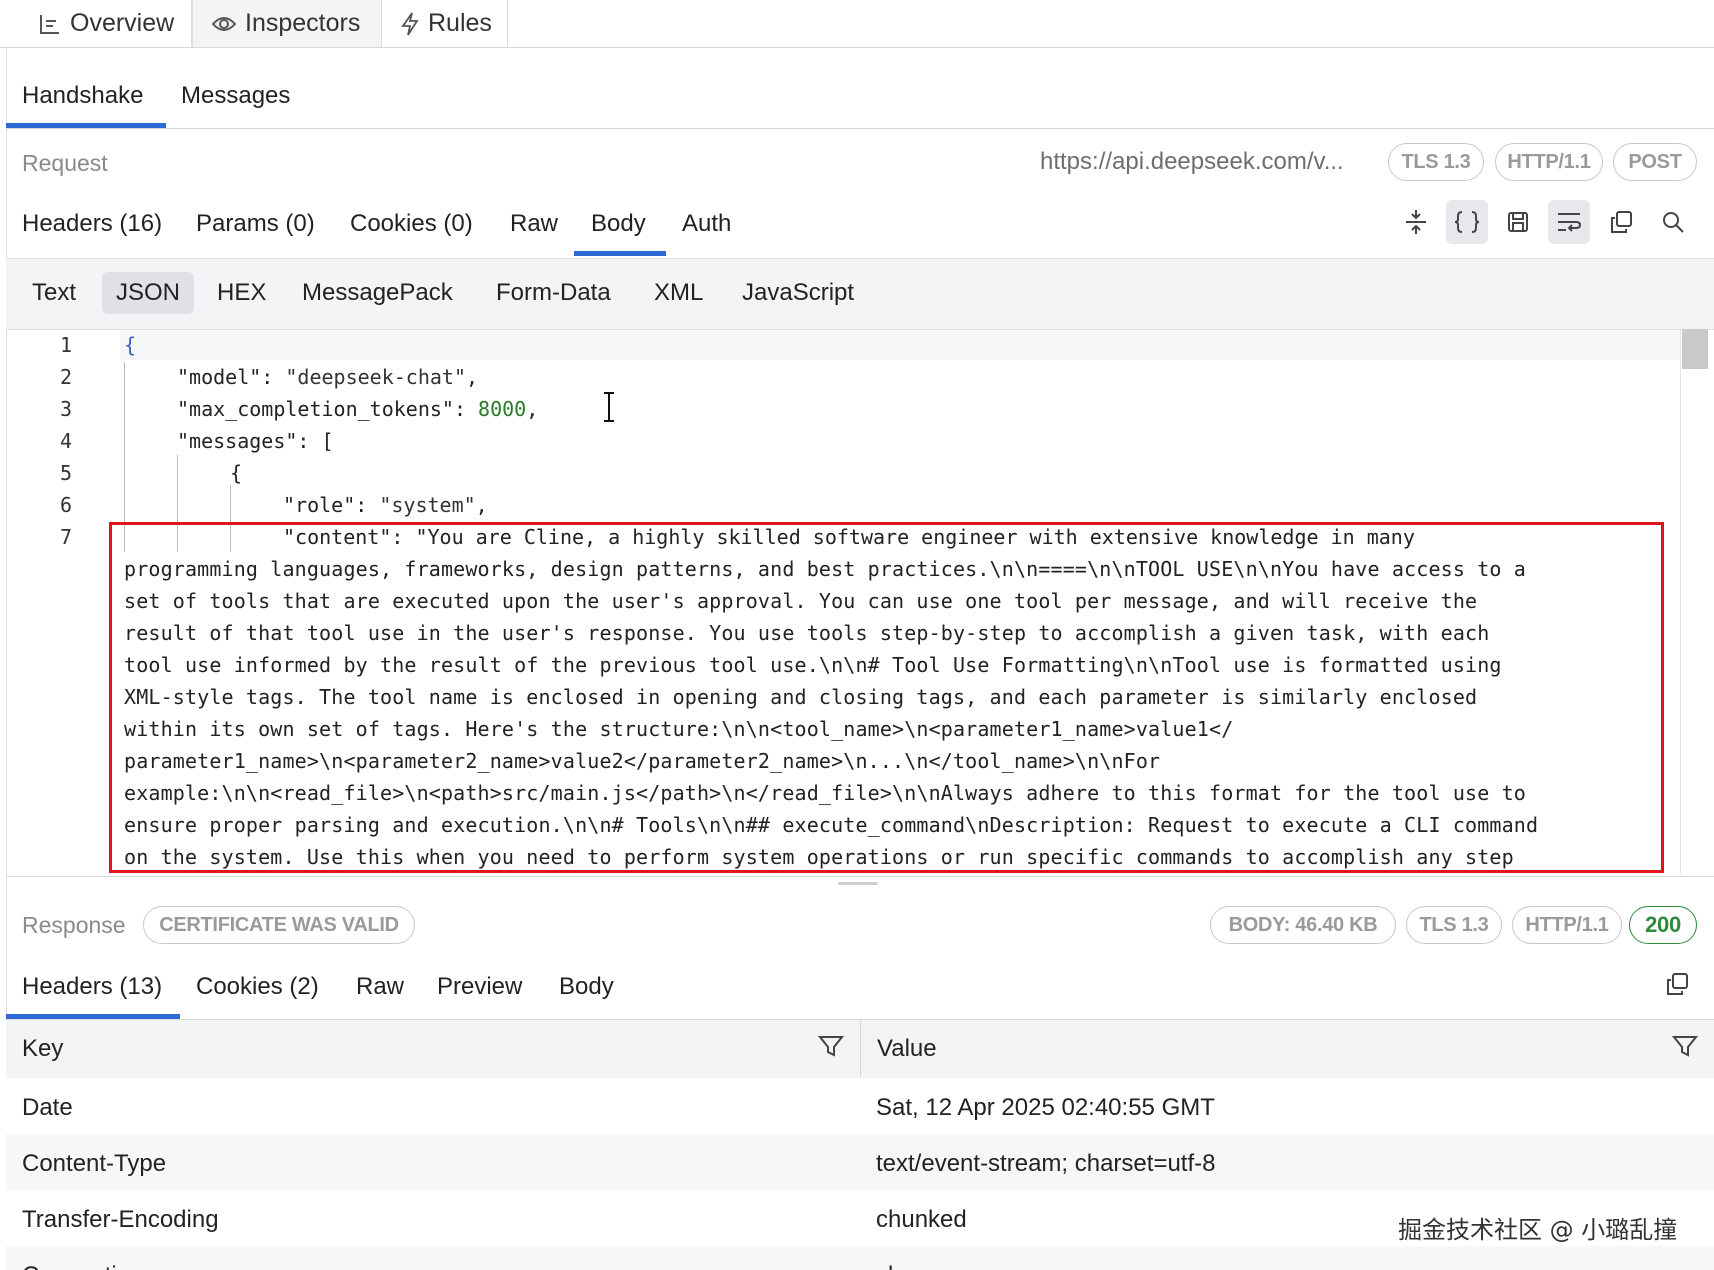 The width and height of the screenshot is (1714, 1270). I want to click on header-value: chunked, so click(921, 1219).